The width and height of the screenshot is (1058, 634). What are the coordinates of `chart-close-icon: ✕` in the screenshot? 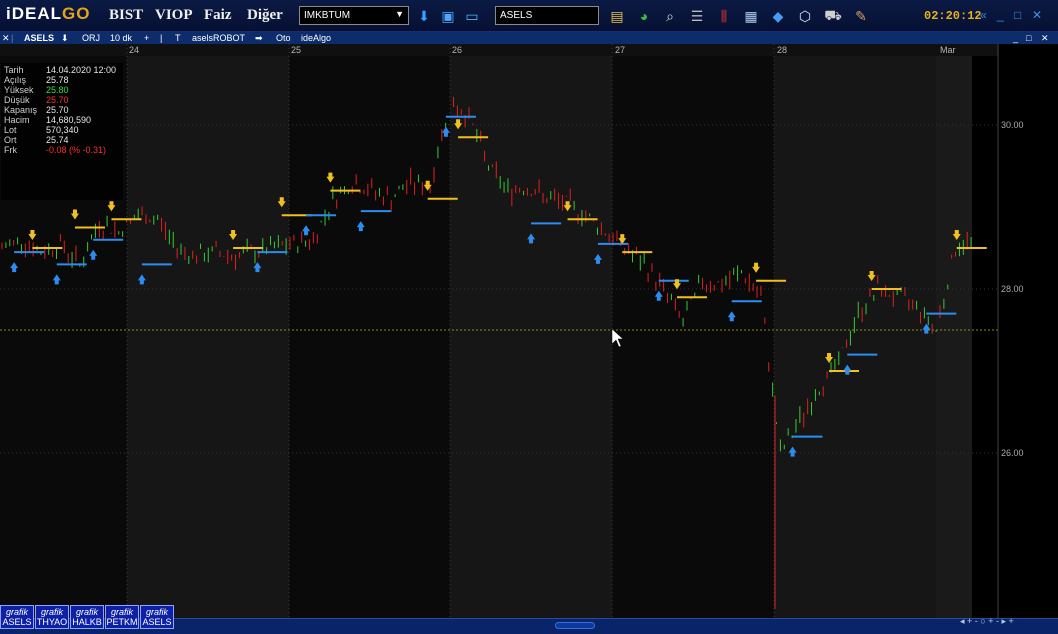 It's located at (6, 38).